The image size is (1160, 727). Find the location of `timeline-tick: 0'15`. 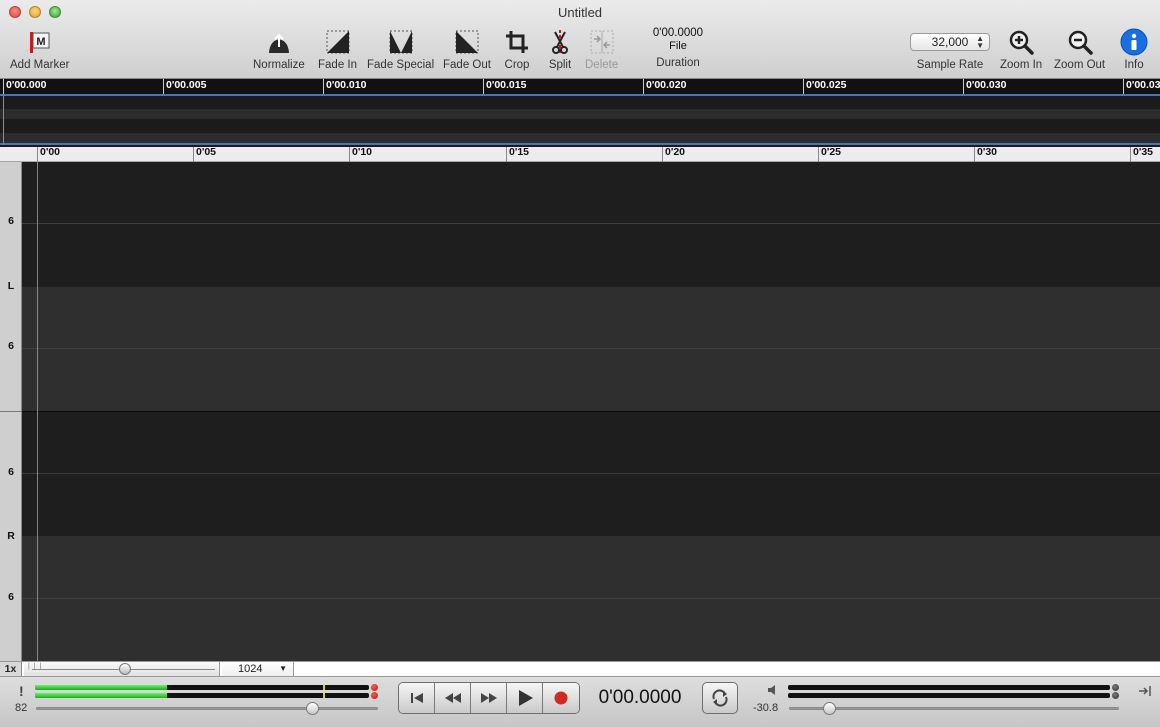

timeline-tick: 0'15 is located at coordinates (517, 154).